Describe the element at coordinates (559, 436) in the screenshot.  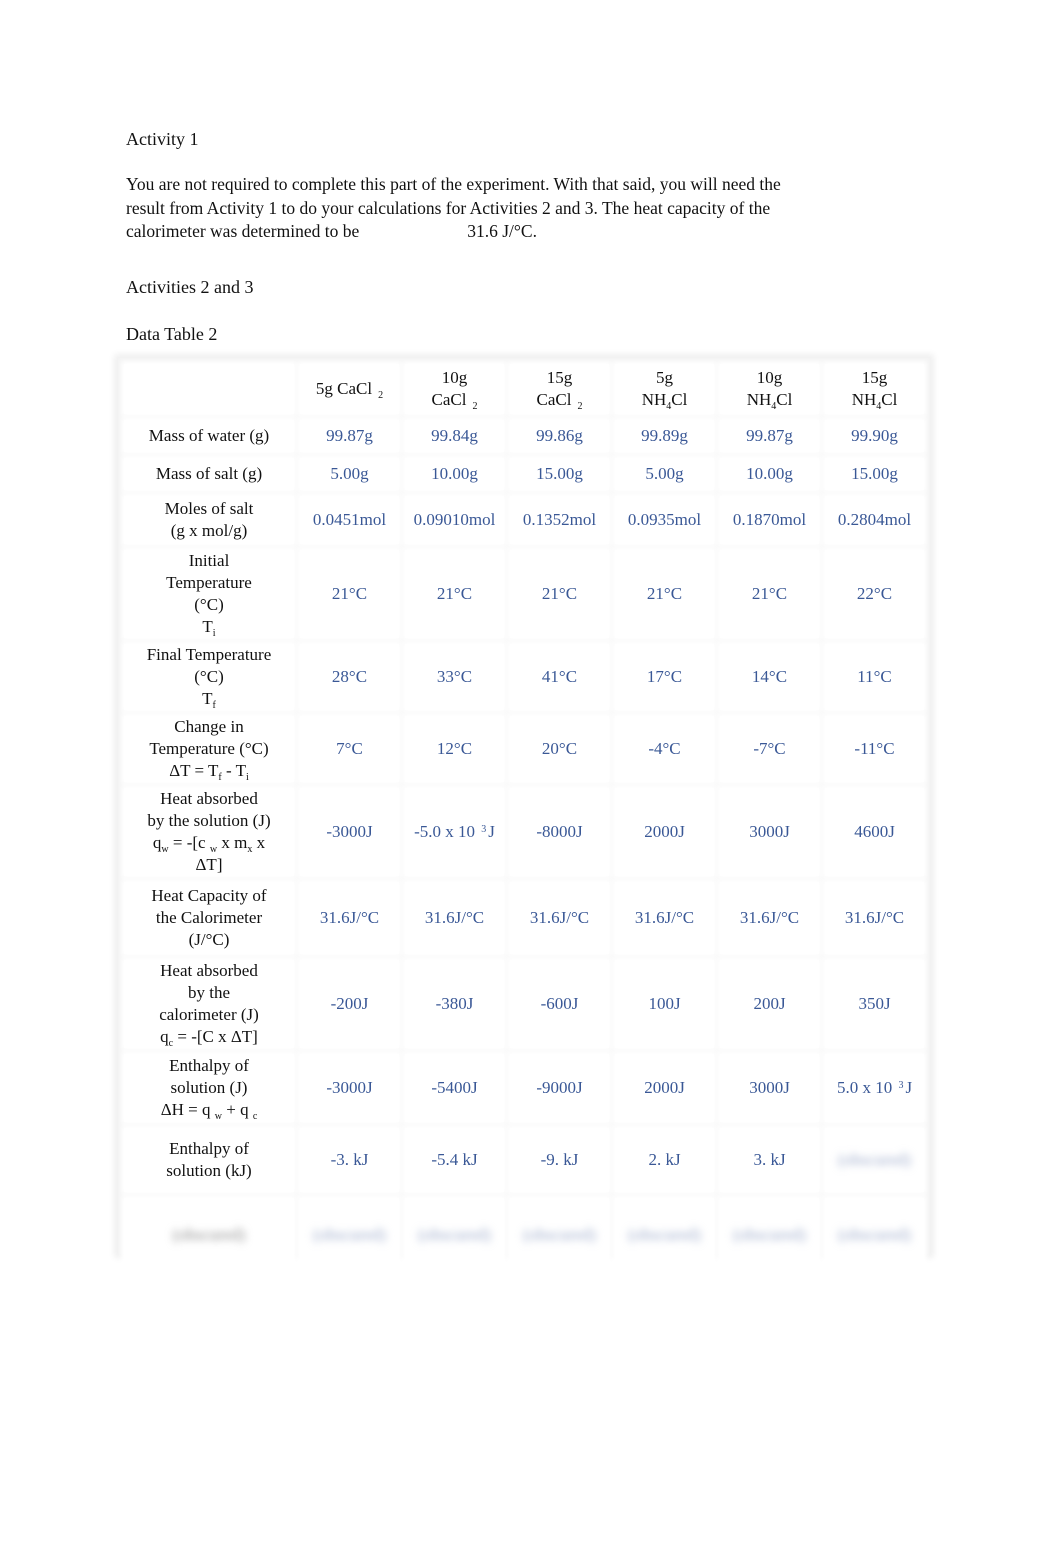
I see `table-cell: 99.86g` at that location.